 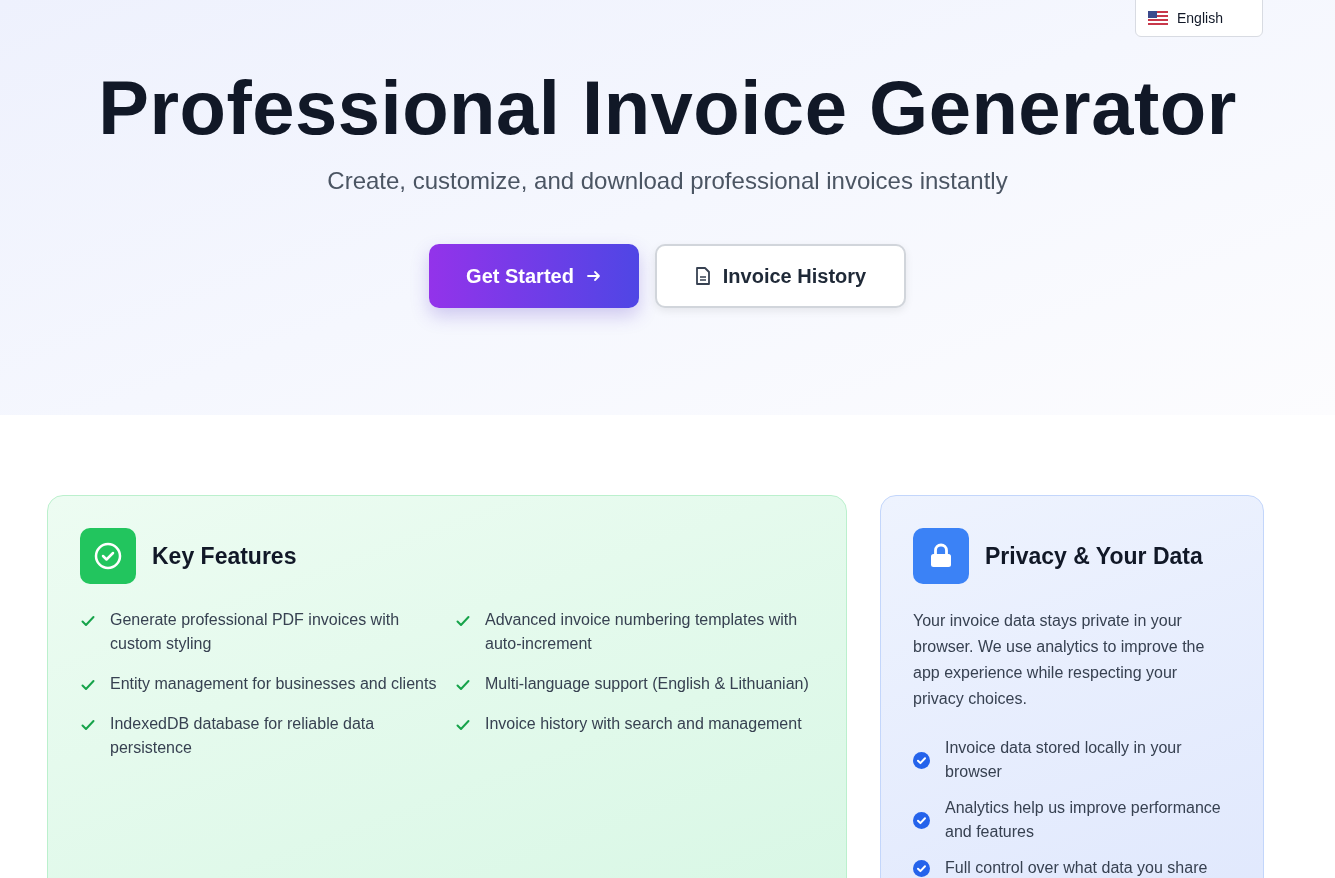 I want to click on privacy-point: Analytics help us improve performance and features, so click(x=1083, y=820).